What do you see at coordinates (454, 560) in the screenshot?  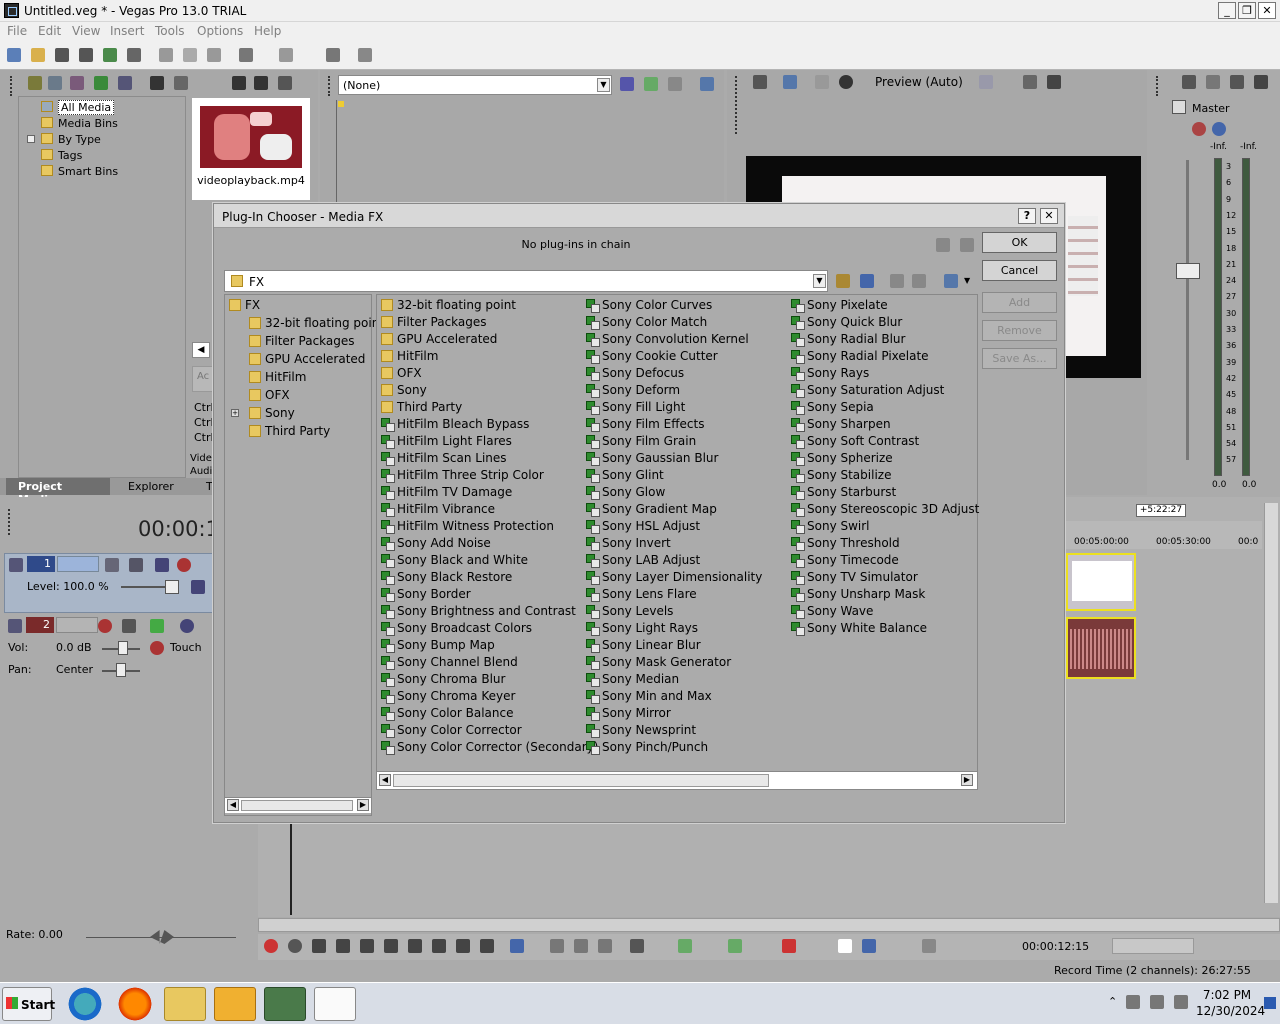 I see `plugin-item: Sony Black and White` at bounding box center [454, 560].